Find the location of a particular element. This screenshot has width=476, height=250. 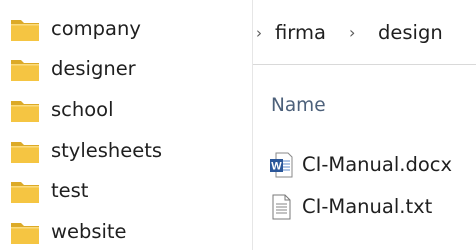

file-row-docx: W CI-Manual.docx is located at coordinates (364, 165).